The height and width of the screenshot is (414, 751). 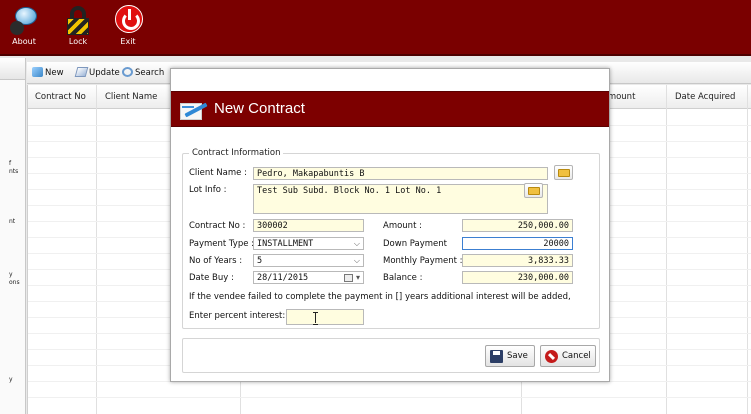 What do you see at coordinates (551, 356) in the screenshot?
I see `cancel-icon` at bounding box center [551, 356].